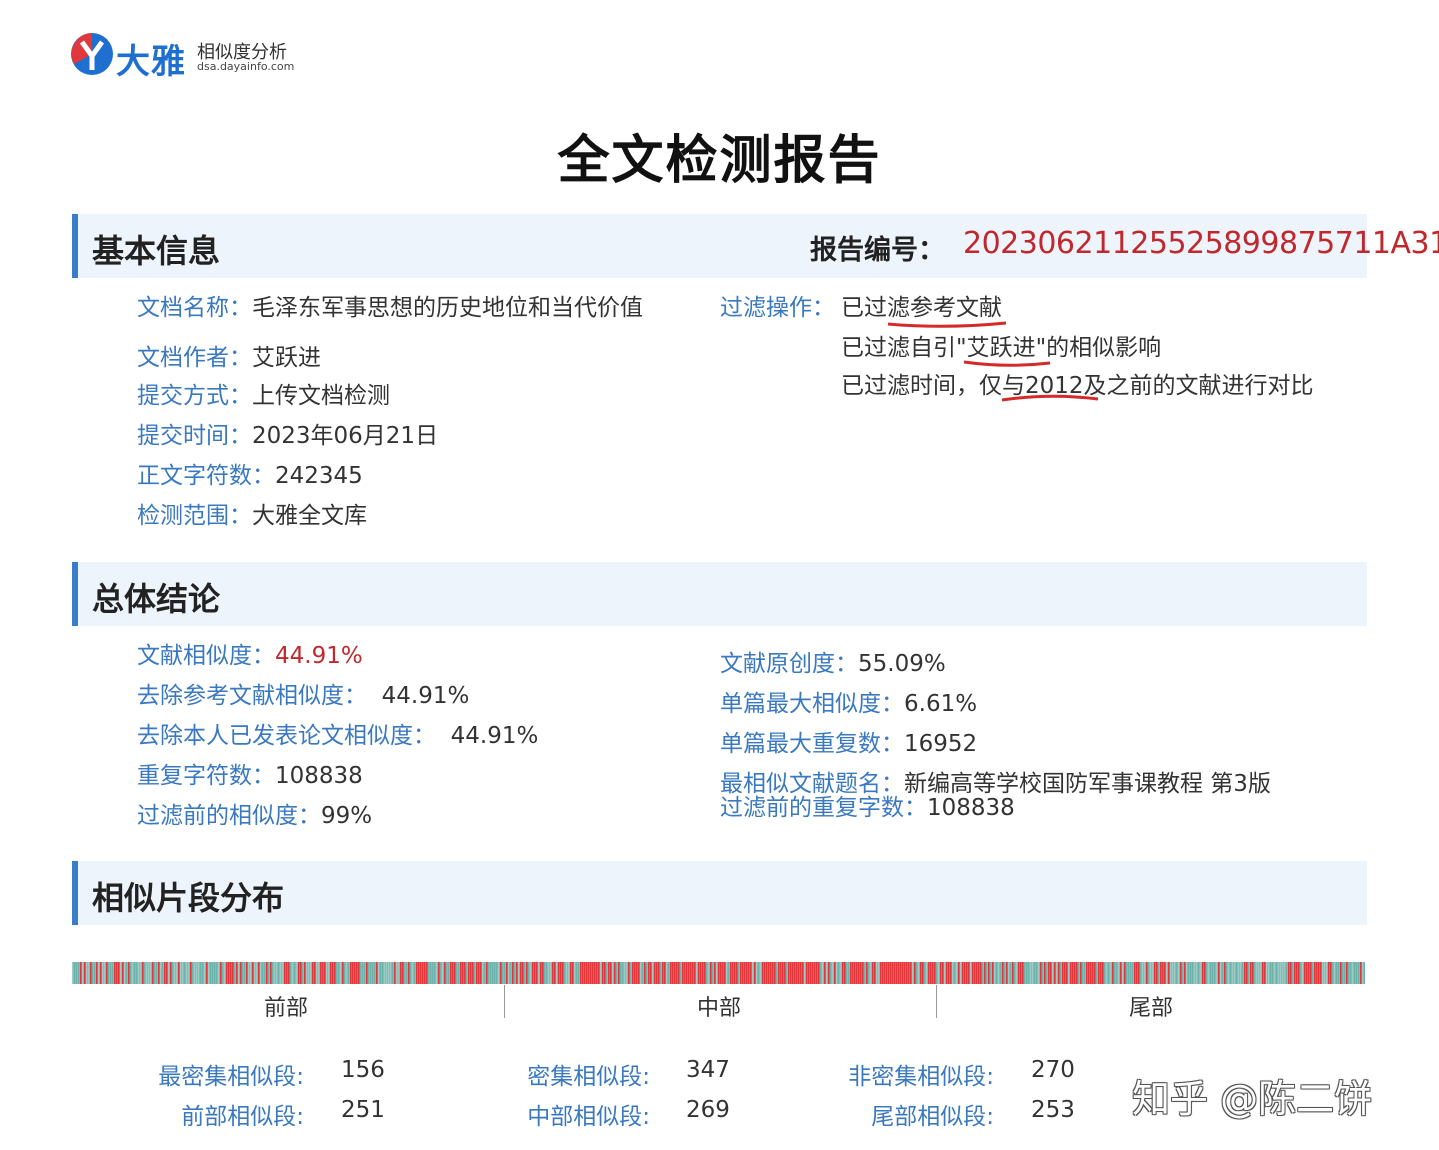 This screenshot has width=1439, height=1150. What do you see at coordinates (708, 1110) in the screenshot?
I see `middle-segments-value: 269` at bounding box center [708, 1110].